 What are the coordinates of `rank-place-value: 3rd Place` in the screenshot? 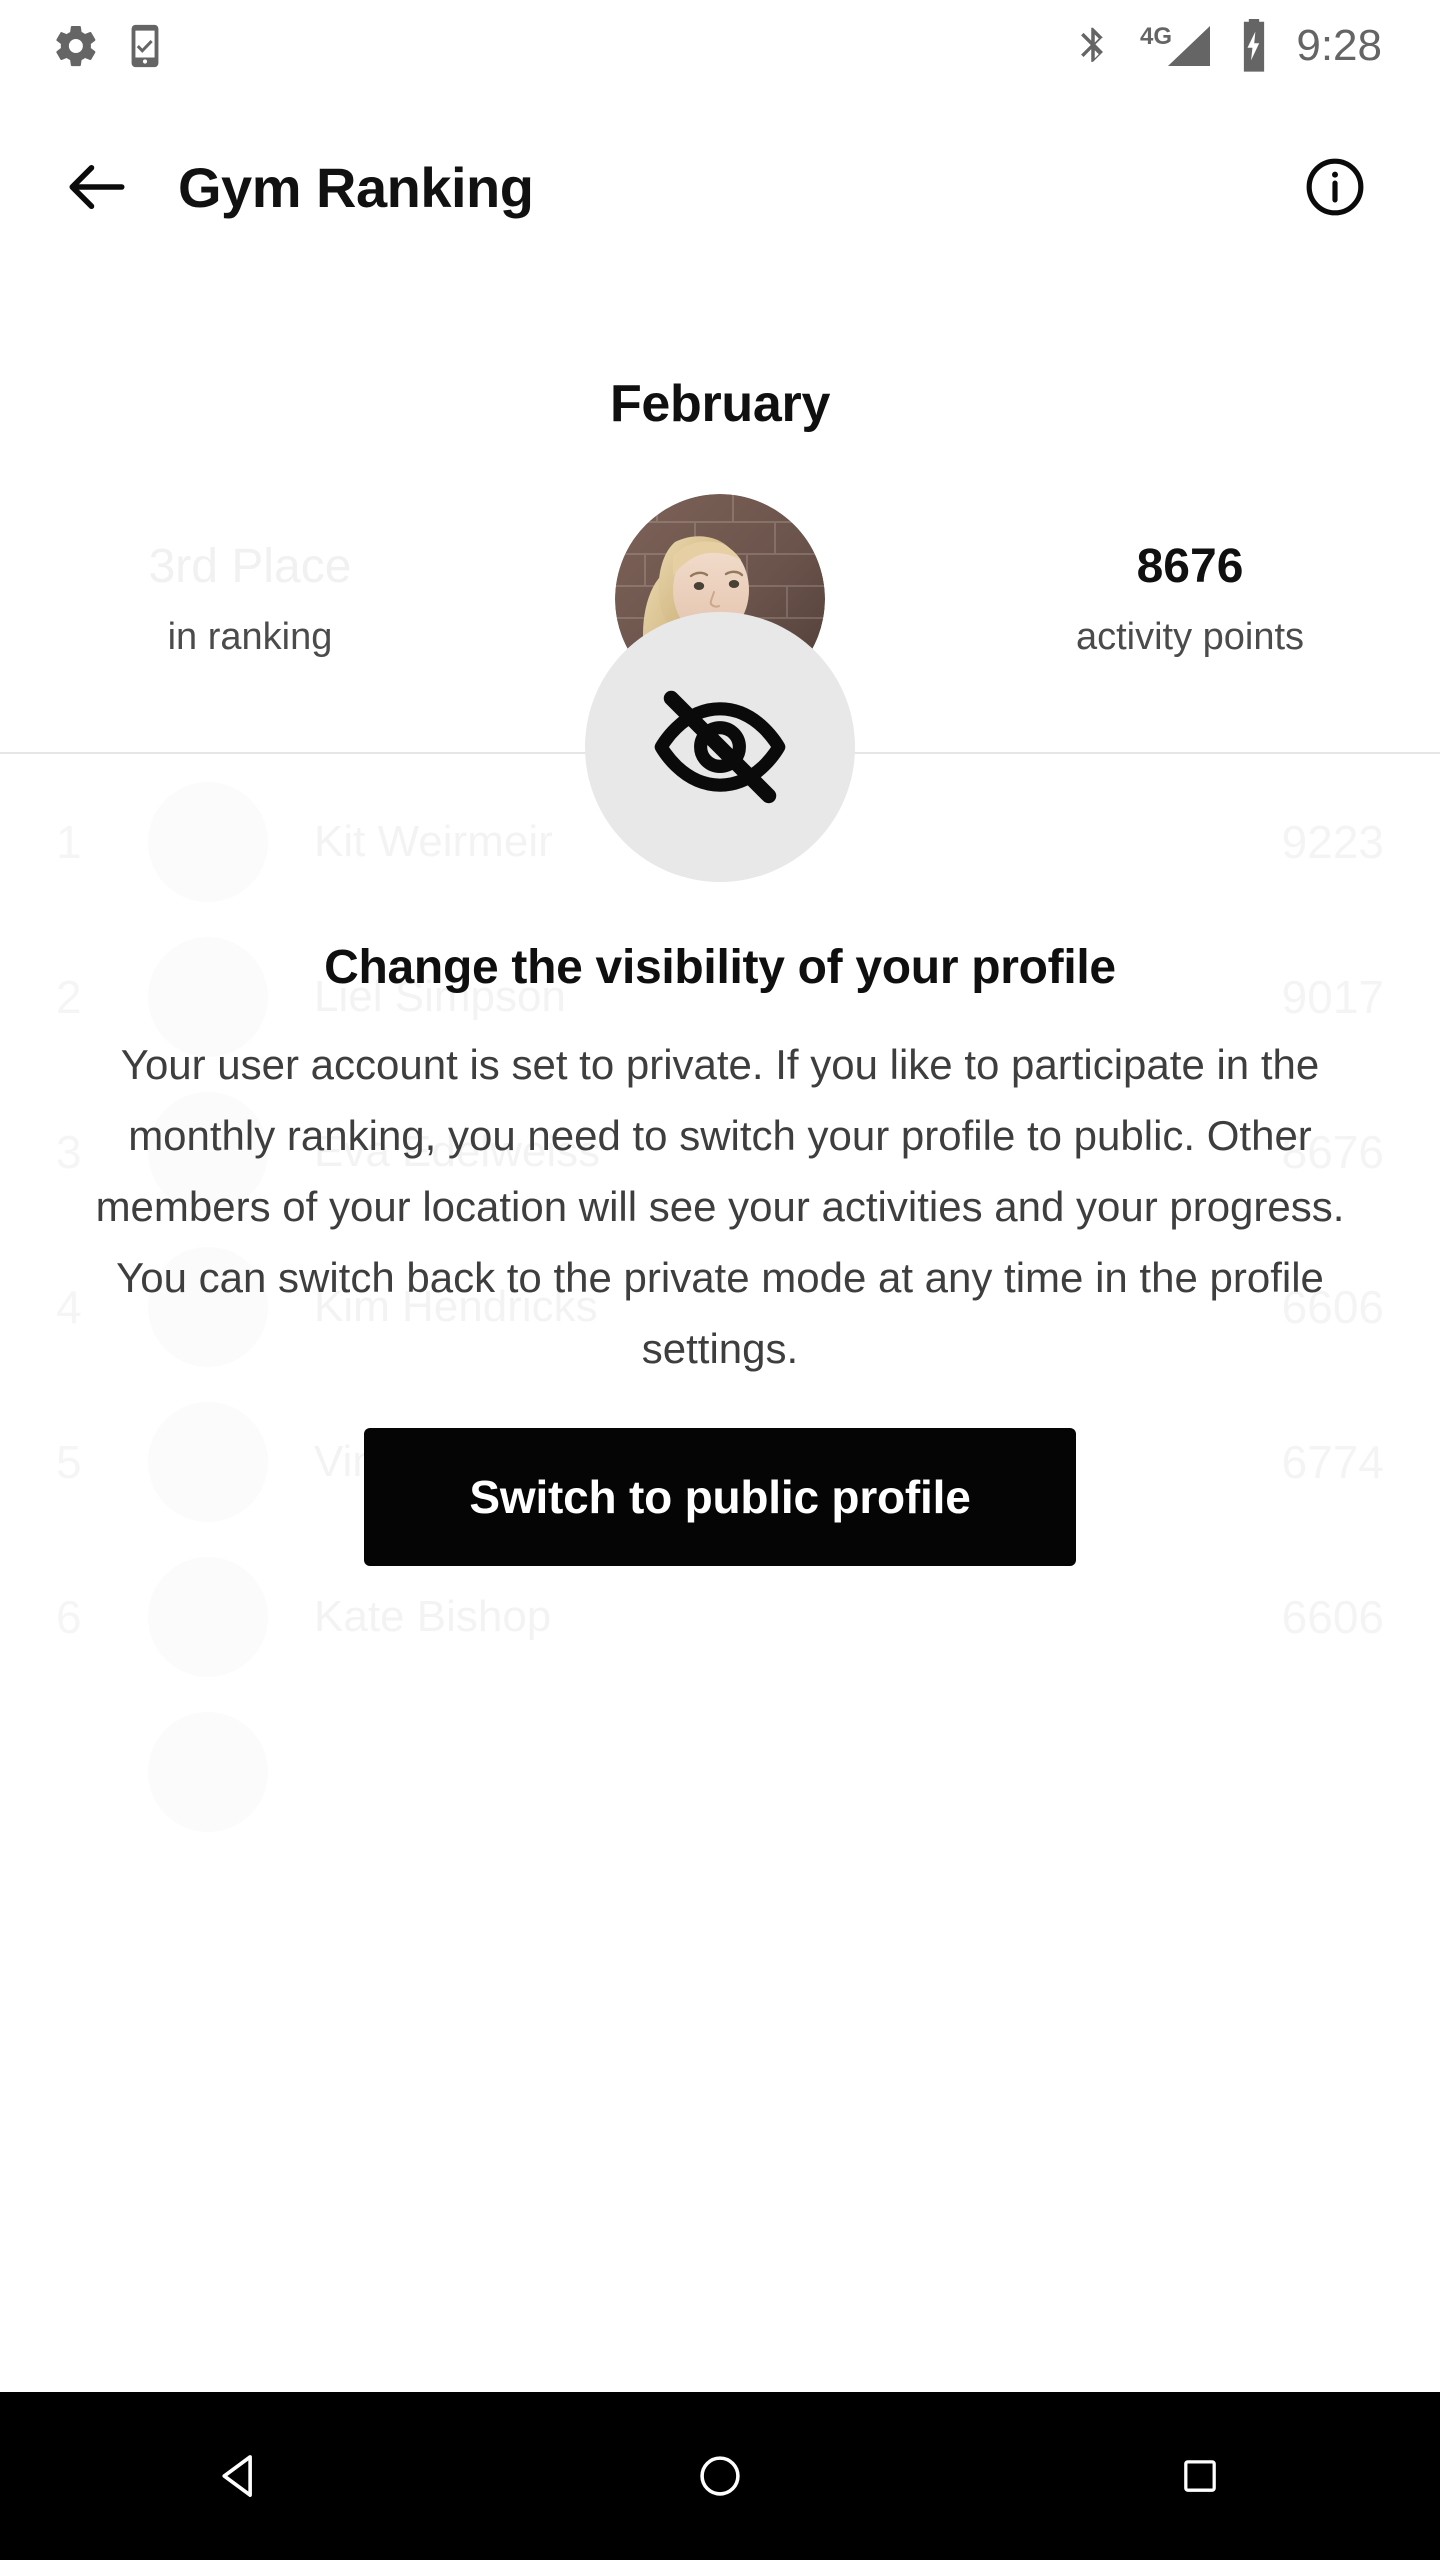 It's located at (250, 566).